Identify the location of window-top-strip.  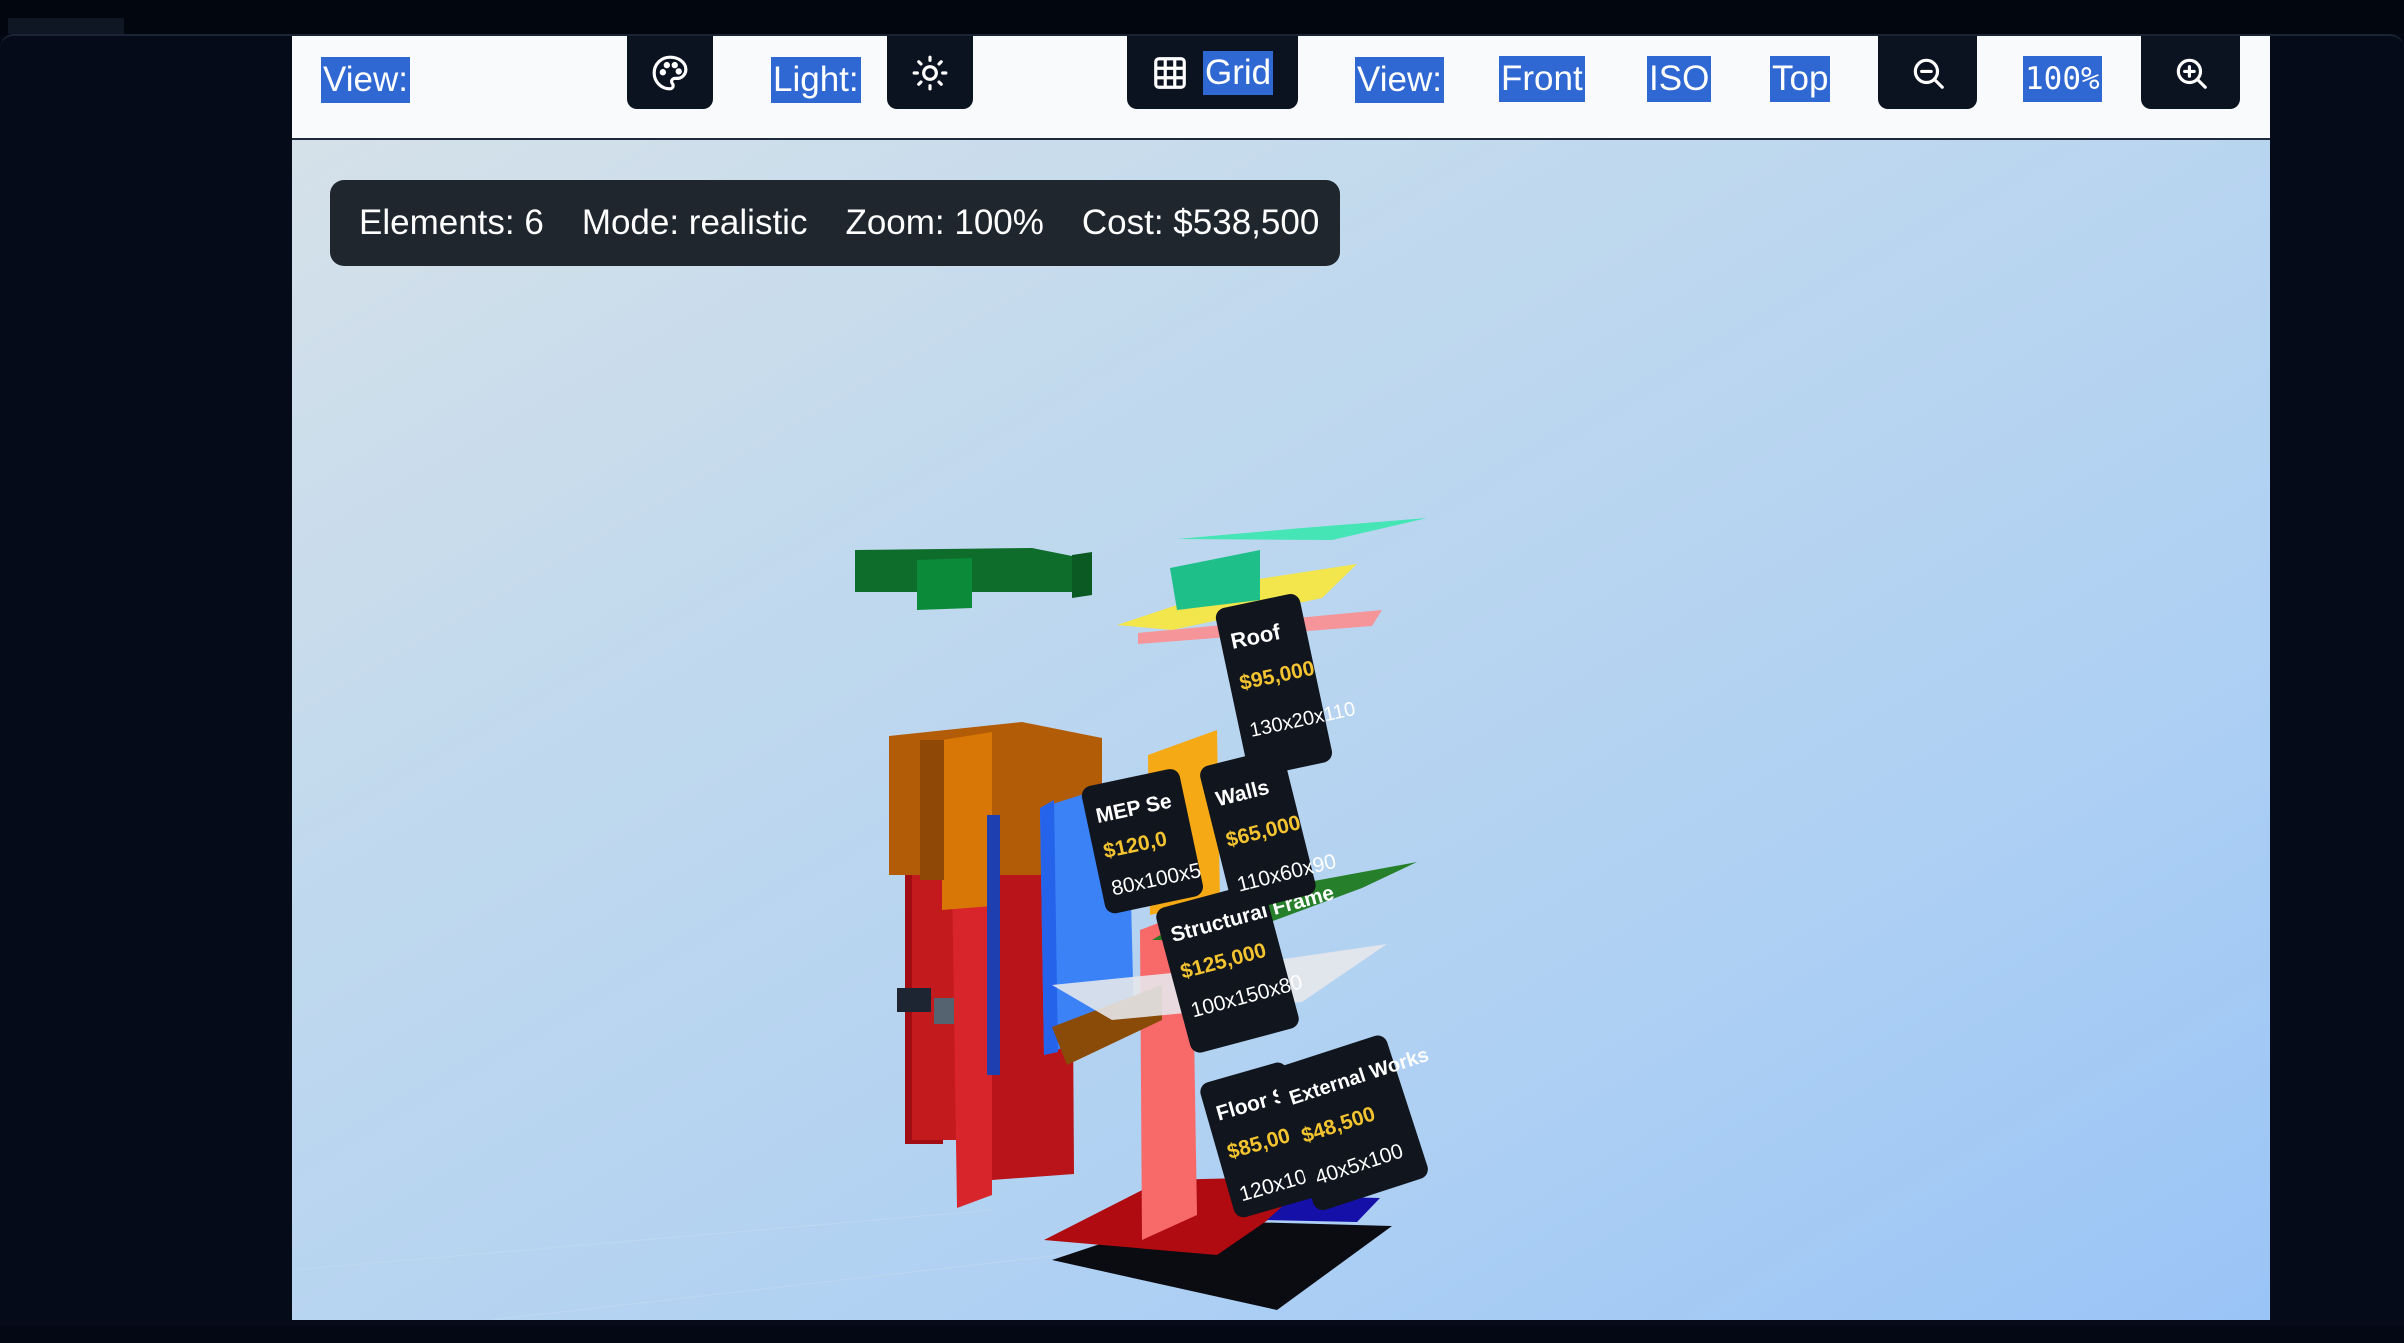
(1202, 17).